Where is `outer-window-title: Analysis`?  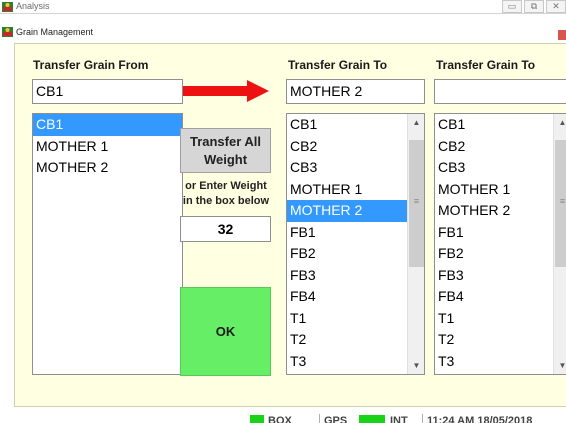
outer-window-title: Analysis is located at coordinates (33, 6).